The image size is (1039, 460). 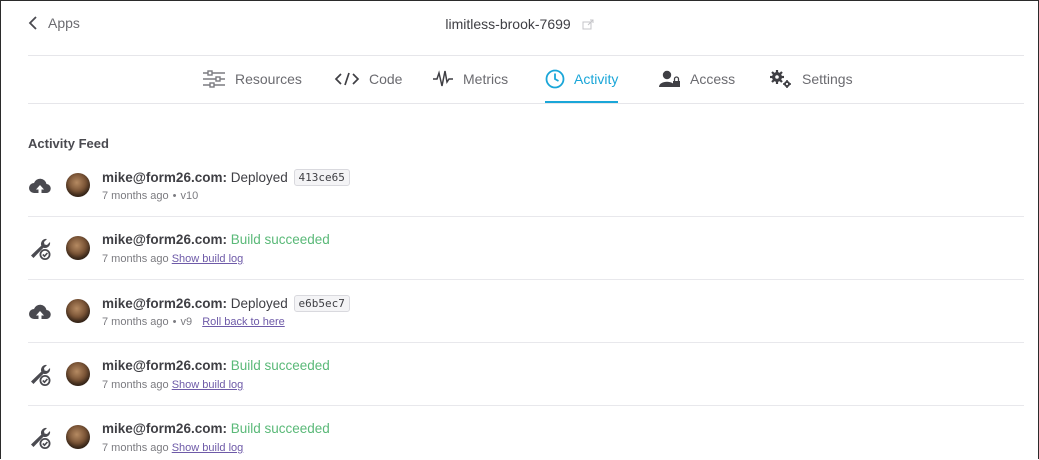 What do you see at coordinates (669, 78) in the screenshot?
I see `access-icon` at bounding box center [669, 78].